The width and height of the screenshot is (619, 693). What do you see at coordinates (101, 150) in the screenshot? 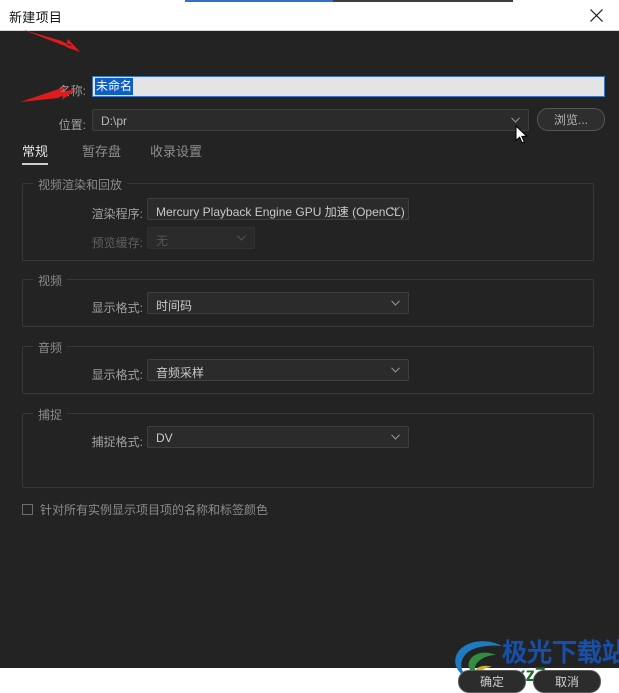
I see `tab-scratch-disks: 暂存盘` at bounding box center [101, 150].